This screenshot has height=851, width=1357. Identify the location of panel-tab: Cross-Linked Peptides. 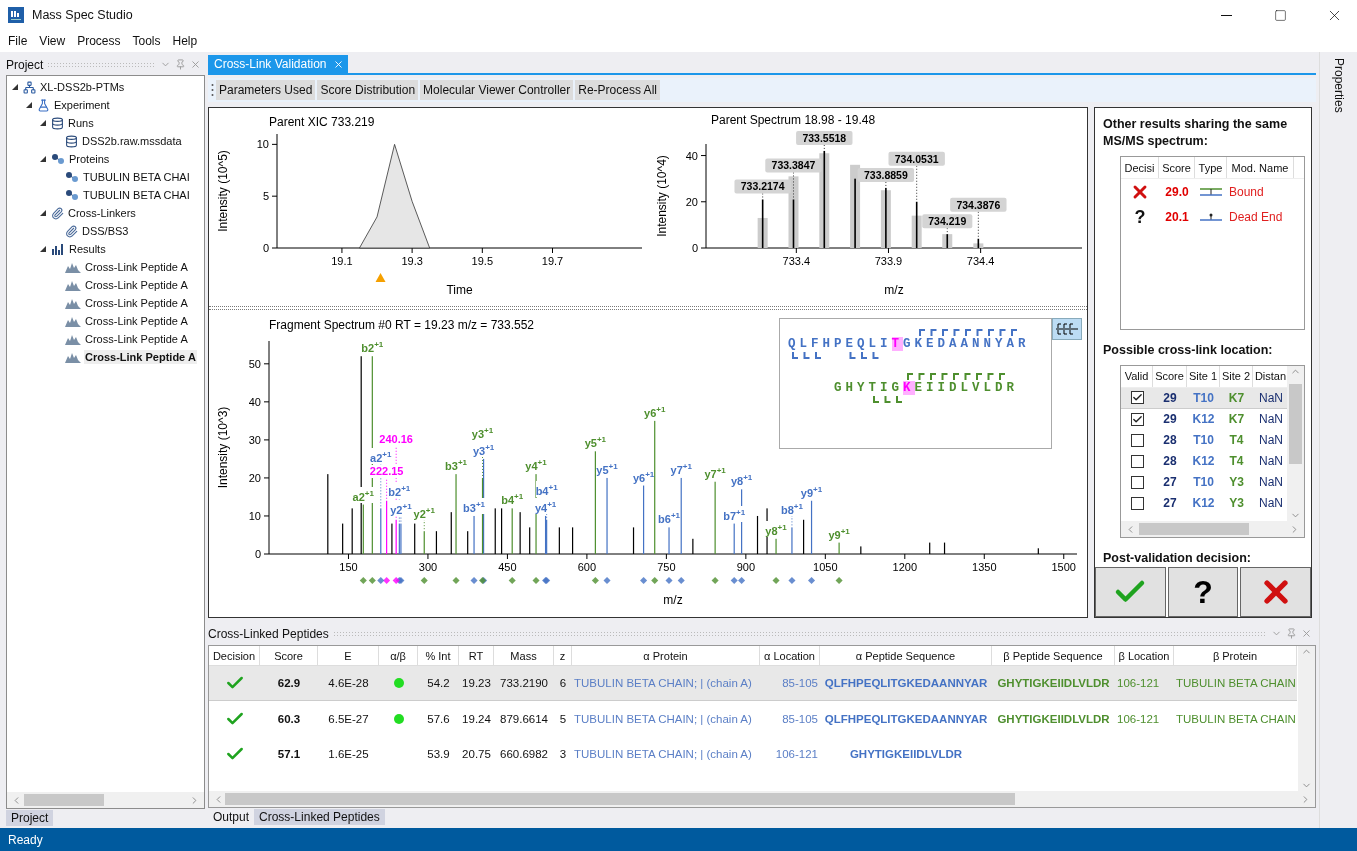
(319, 817).